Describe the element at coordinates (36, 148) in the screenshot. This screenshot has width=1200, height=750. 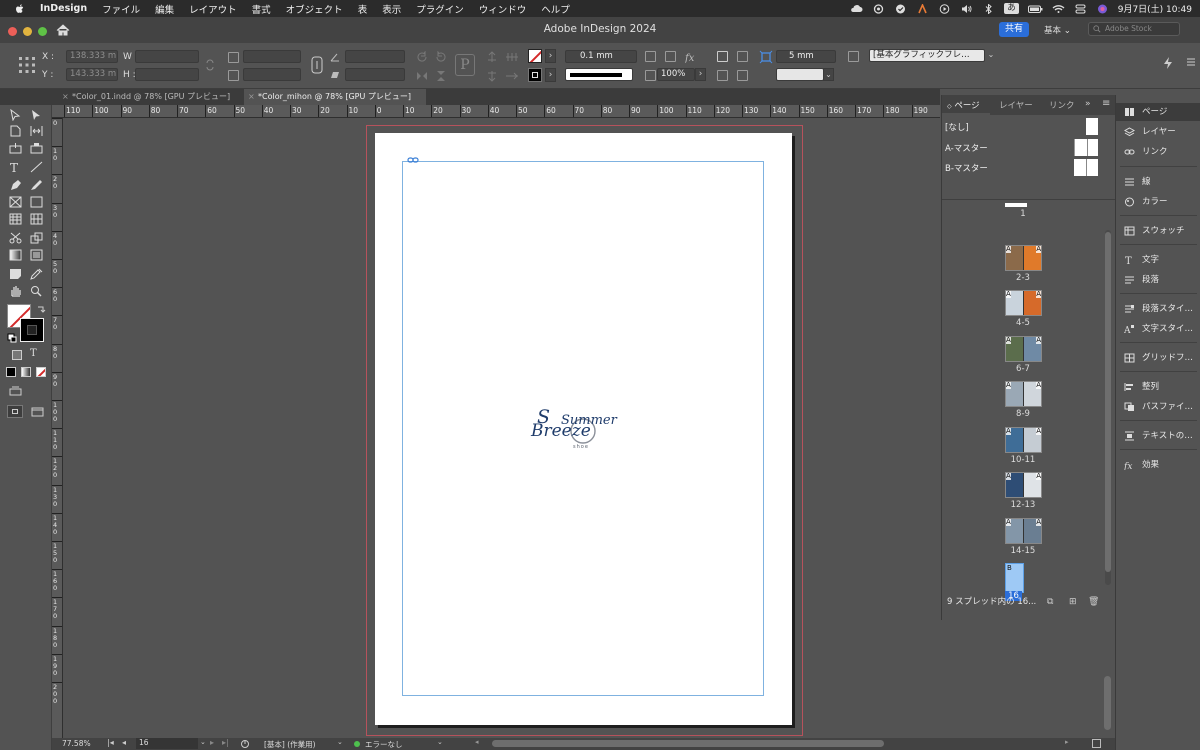
I see `content-placer-icon` at that location.